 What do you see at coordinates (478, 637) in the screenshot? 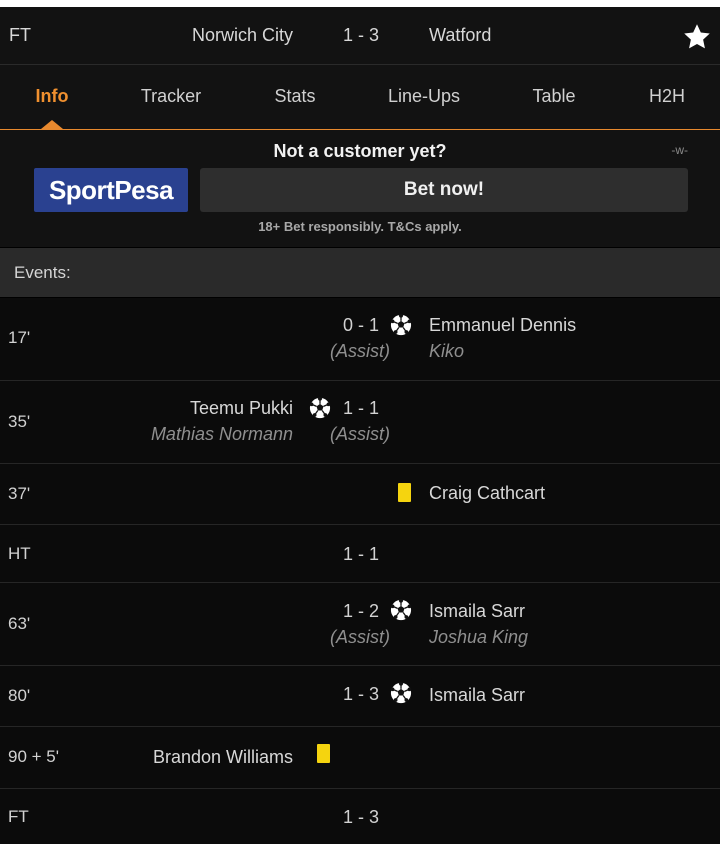
I see `assist-player: Joshua King` at bounding box center [478, 637].